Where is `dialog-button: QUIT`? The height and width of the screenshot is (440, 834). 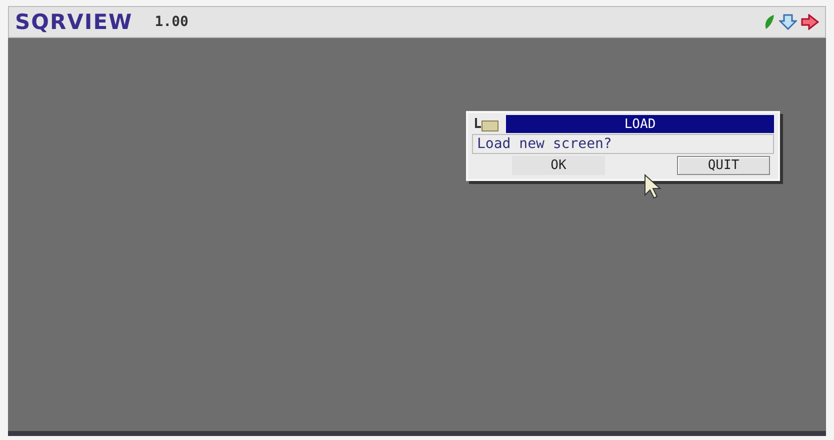
dialog-button: QUIT is located at coordinates (723, 165).